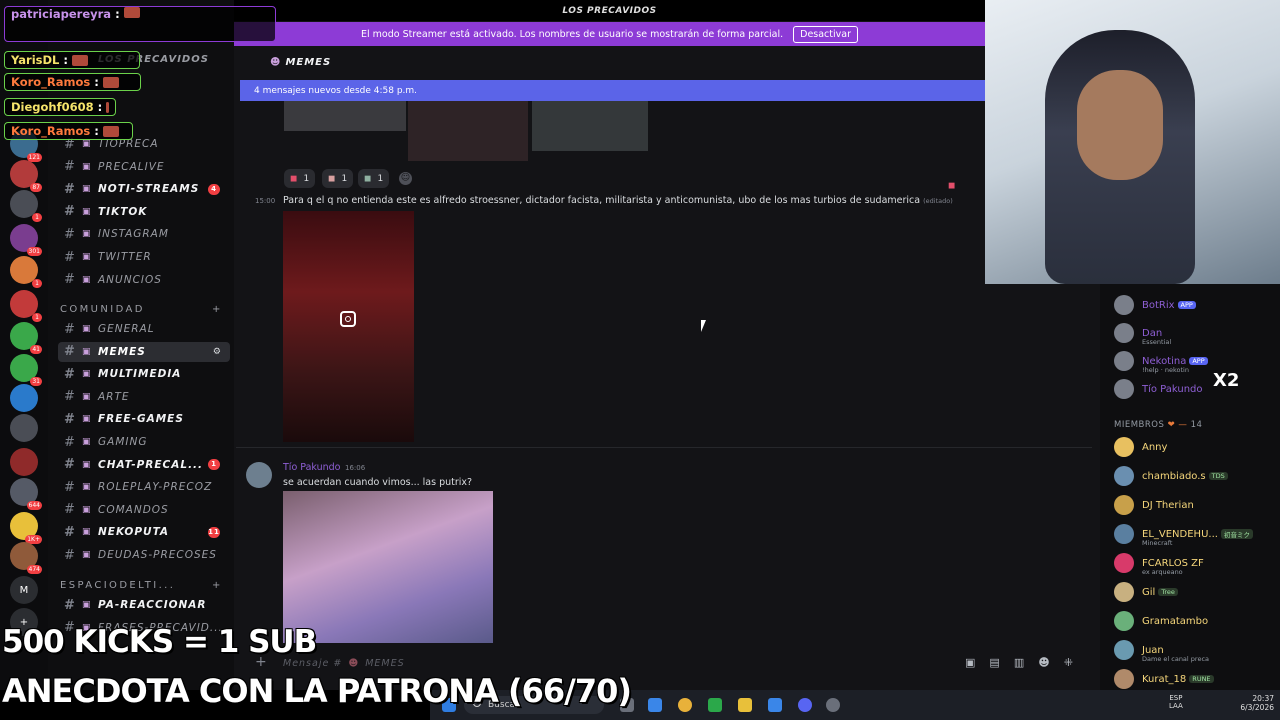 The image size is (1280, 720). I want to click on server-icon: 31, so click(26, 370).